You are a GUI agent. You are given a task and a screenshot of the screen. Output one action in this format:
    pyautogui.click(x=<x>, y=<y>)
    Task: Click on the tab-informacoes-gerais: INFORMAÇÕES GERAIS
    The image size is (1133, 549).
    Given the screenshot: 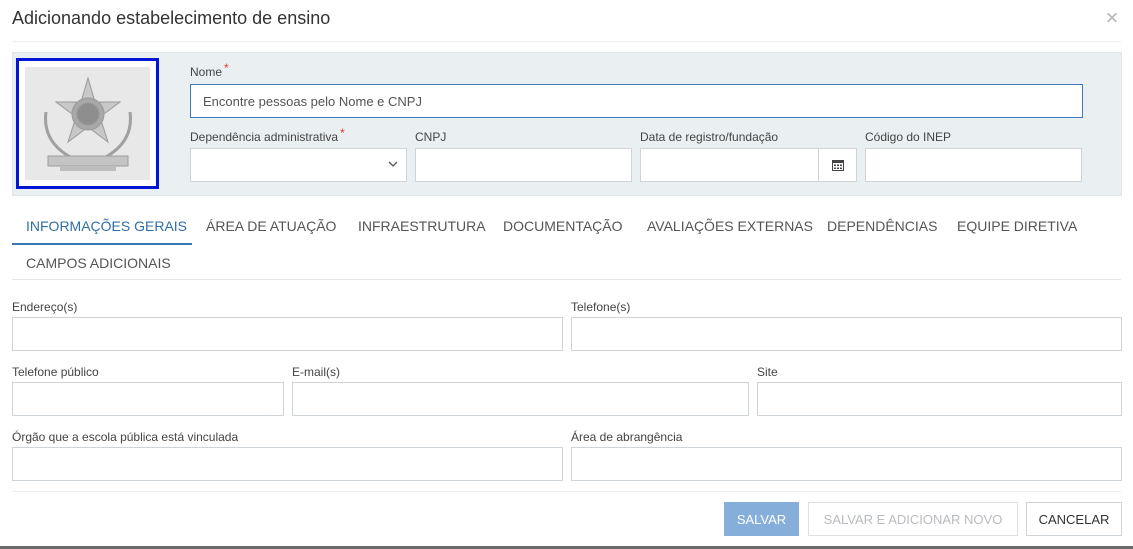 What is the action you would take?
    pyautogui.click(x=106, y=226)
    